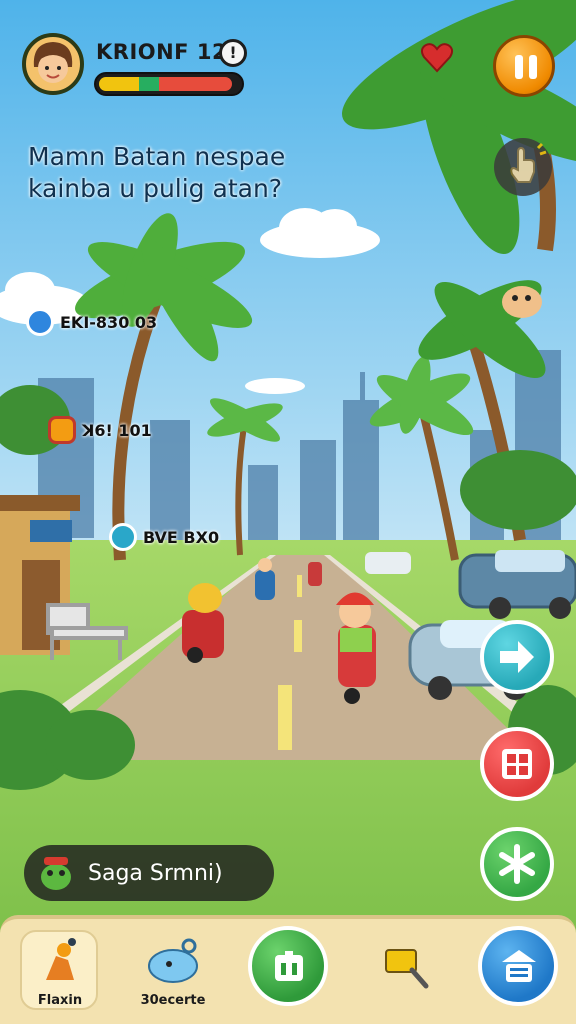 This screenshot has width=576, height=1024. Describe the element at coordinates (40, 322) in the screenshot. I see `compass-icon` at that location.